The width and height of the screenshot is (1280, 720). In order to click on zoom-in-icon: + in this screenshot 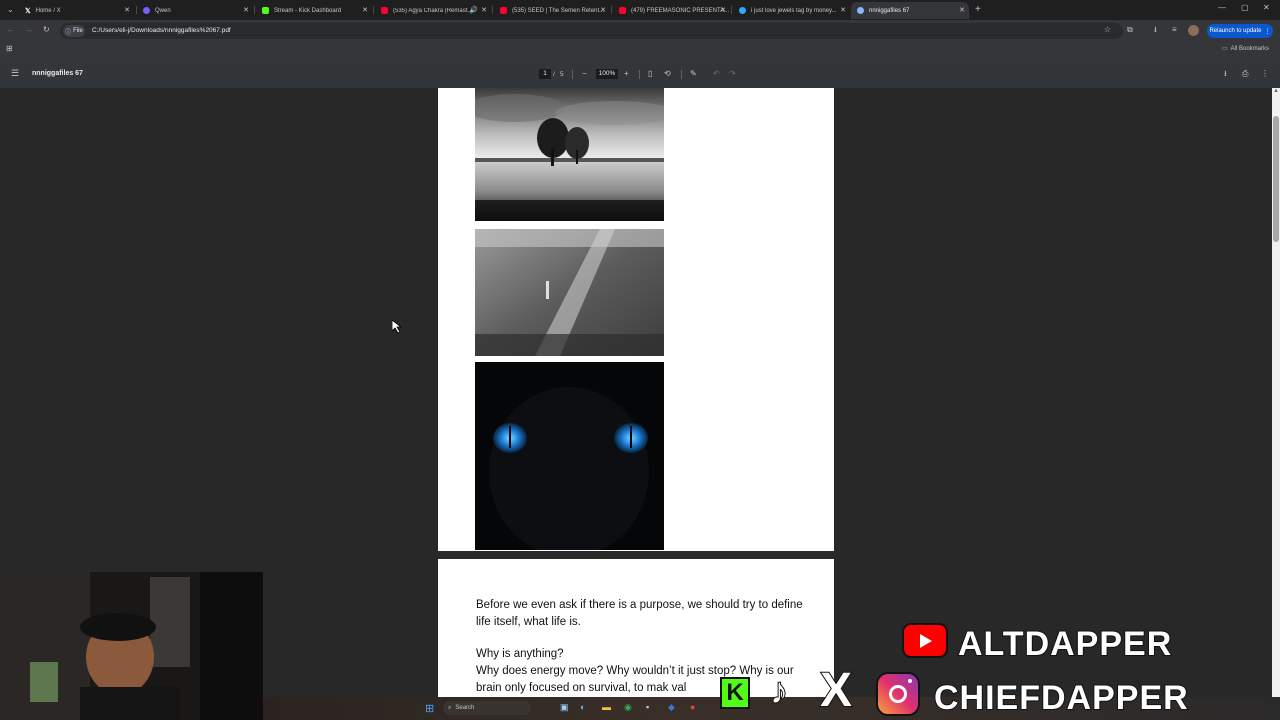, I will do `click(626, 74)`.